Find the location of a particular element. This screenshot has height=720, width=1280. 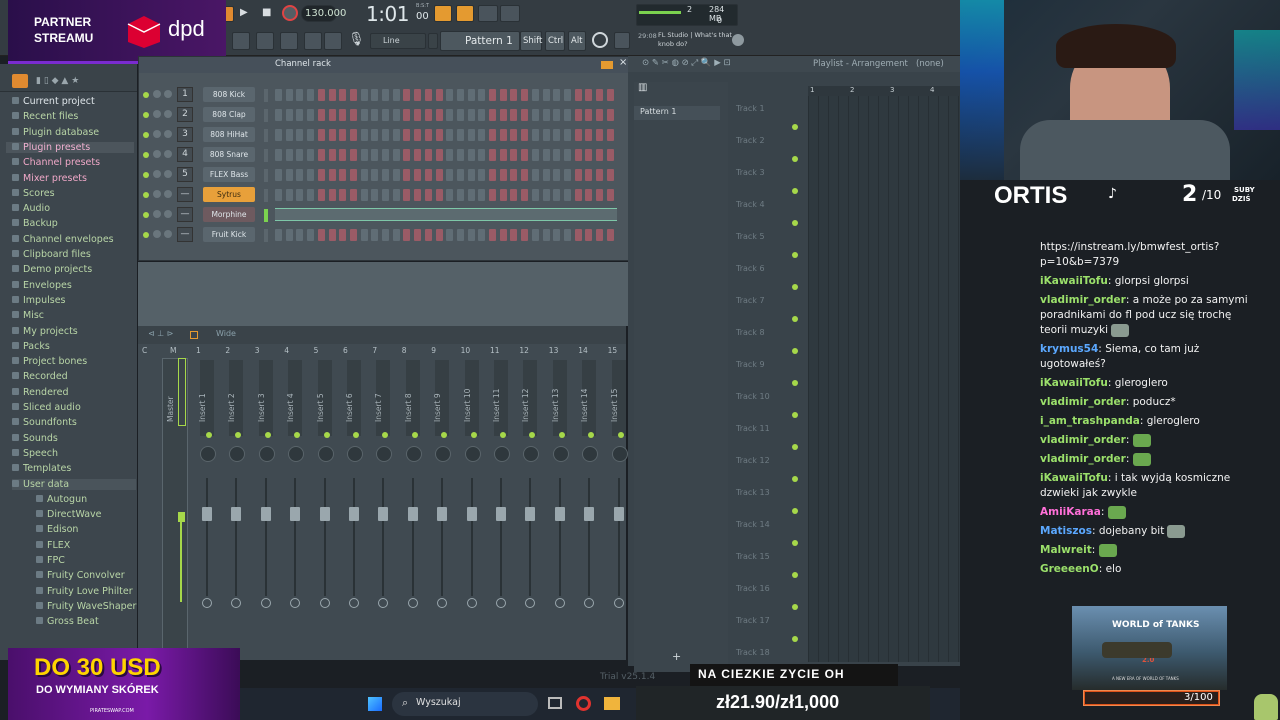

time-display: 1:01 00 is located at coordinates (397, 14).